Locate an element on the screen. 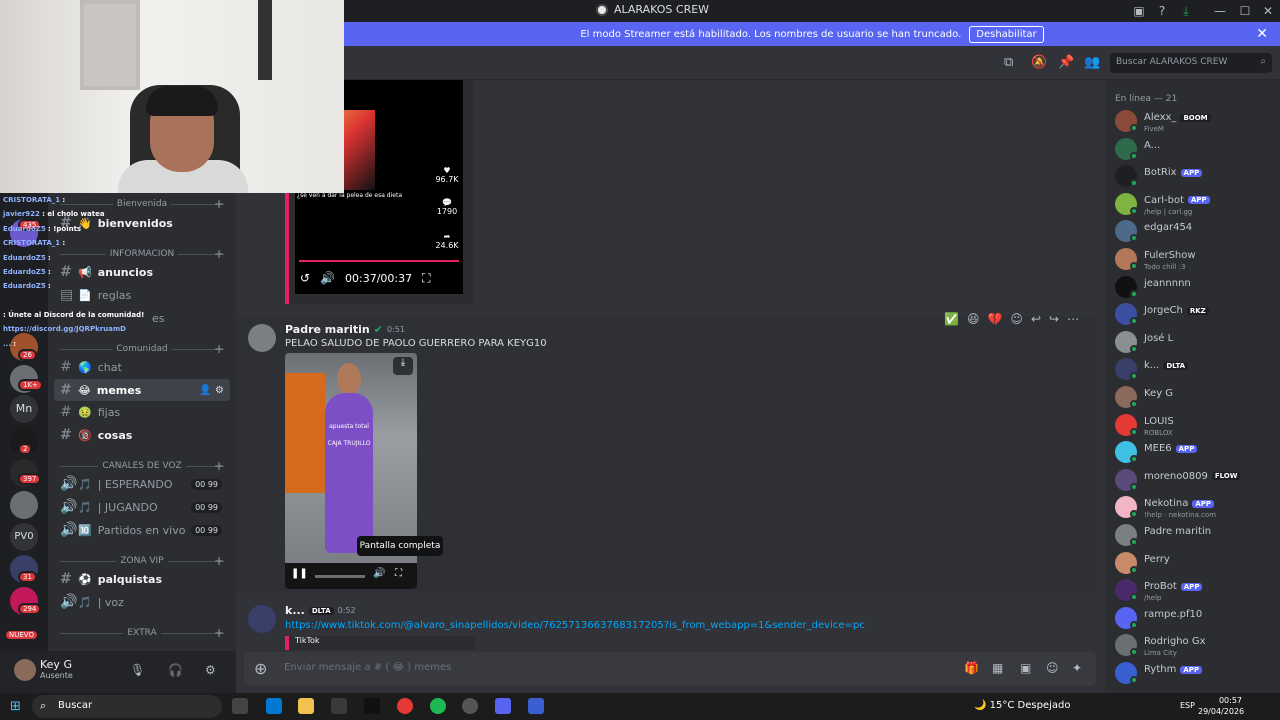  member-item: Perry is located at coordinates (1195, 564).